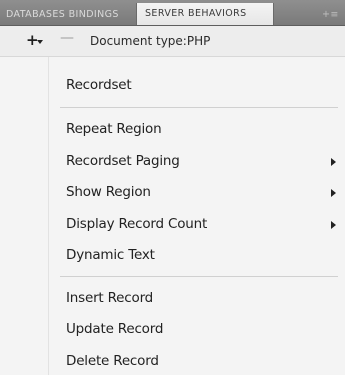 The image size is (345, 375). I want to click on menu-item-update-record: Update Record, so click(114, 329).